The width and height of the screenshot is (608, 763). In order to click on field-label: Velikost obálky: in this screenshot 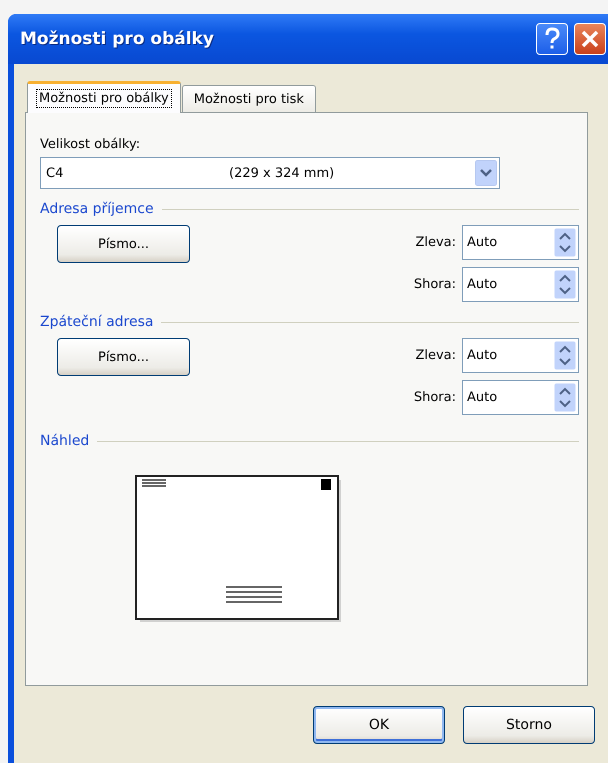, I will do `click(90, 144)`.